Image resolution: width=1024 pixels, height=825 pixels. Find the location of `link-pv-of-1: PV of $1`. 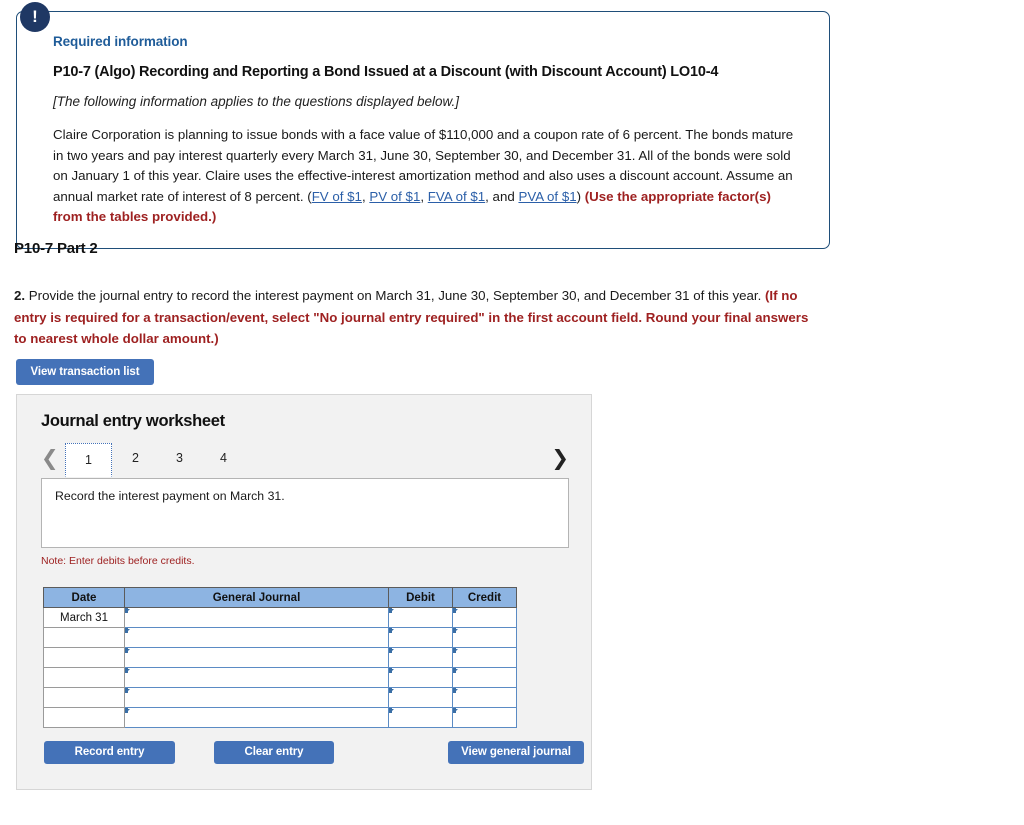

link-pv-of-1: PV of $1 is located at coordinates (394, 196).